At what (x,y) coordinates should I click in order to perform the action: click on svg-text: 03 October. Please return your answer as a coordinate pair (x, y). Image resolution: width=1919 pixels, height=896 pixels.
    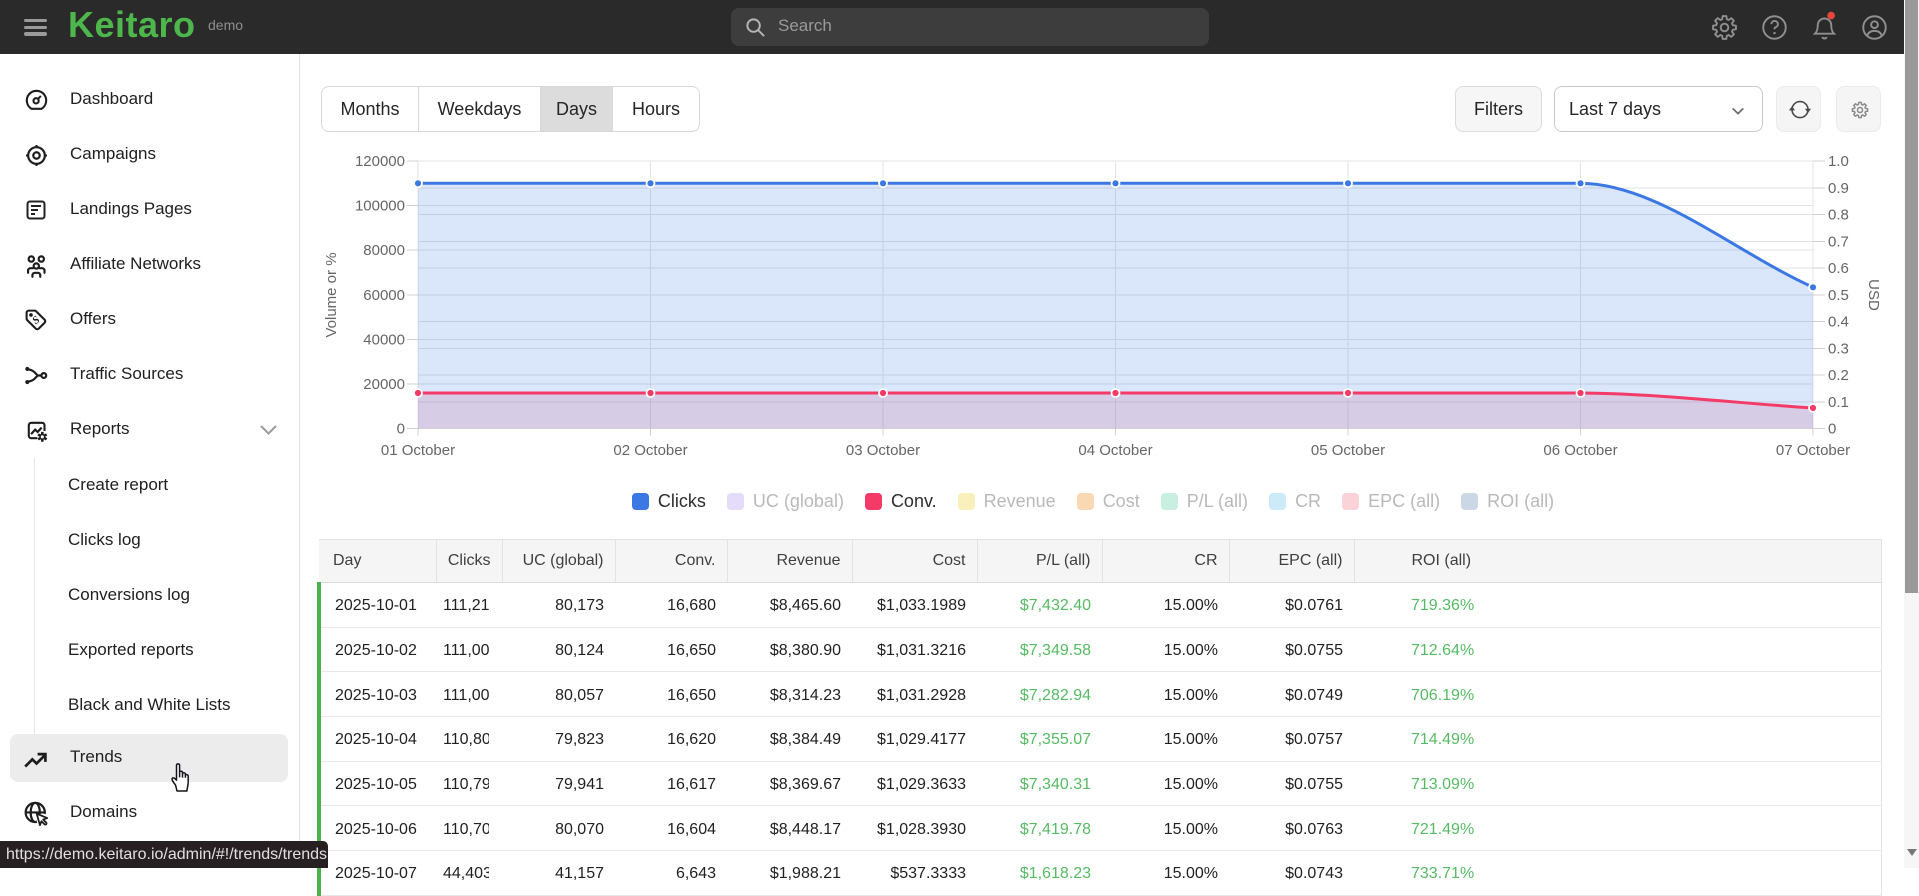
    Looking at the image, I should click on (883, 450).